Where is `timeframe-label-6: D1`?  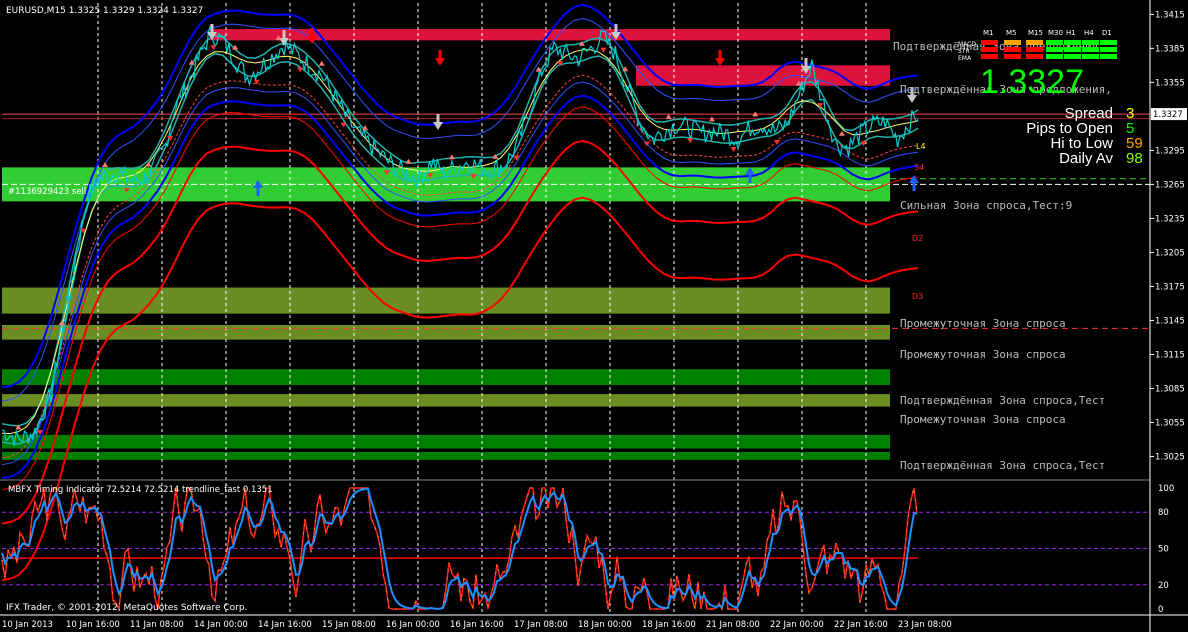
timeframe-label-6: D1 is located at coordinates (1107, 33).